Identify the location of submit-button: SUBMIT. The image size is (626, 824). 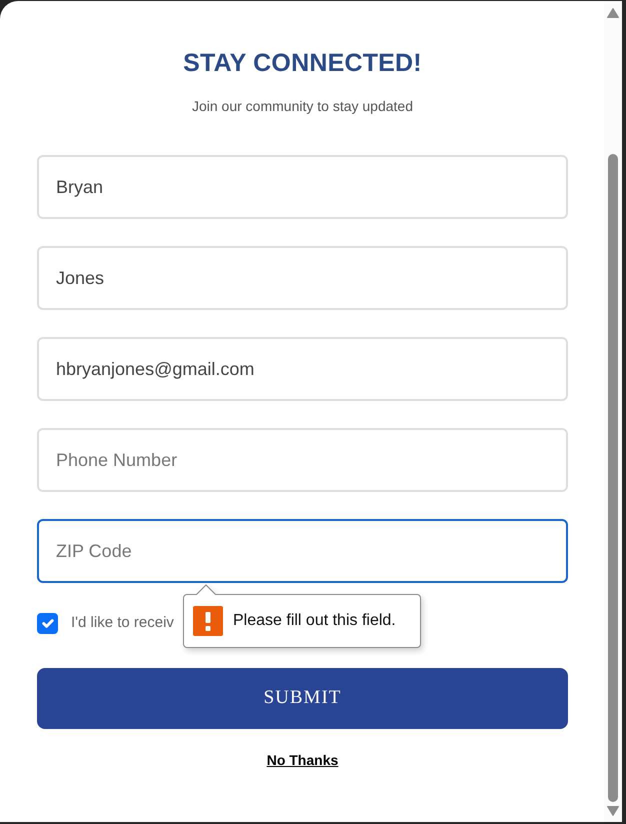
(302, 698).